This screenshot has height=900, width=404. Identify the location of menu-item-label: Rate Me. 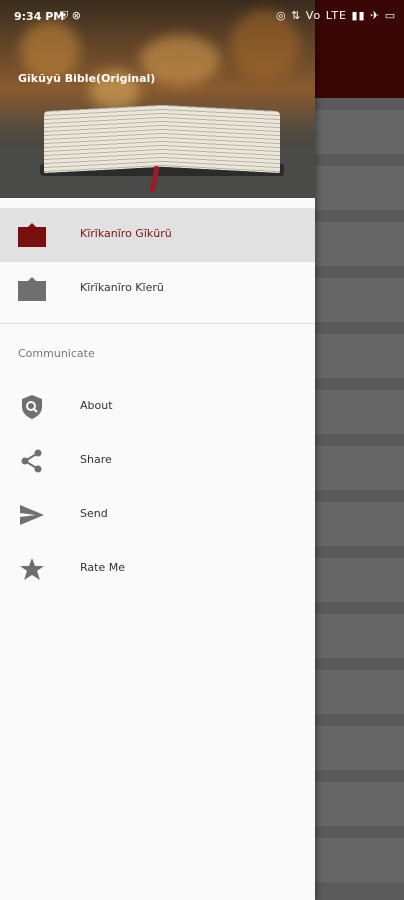
(102, 567).